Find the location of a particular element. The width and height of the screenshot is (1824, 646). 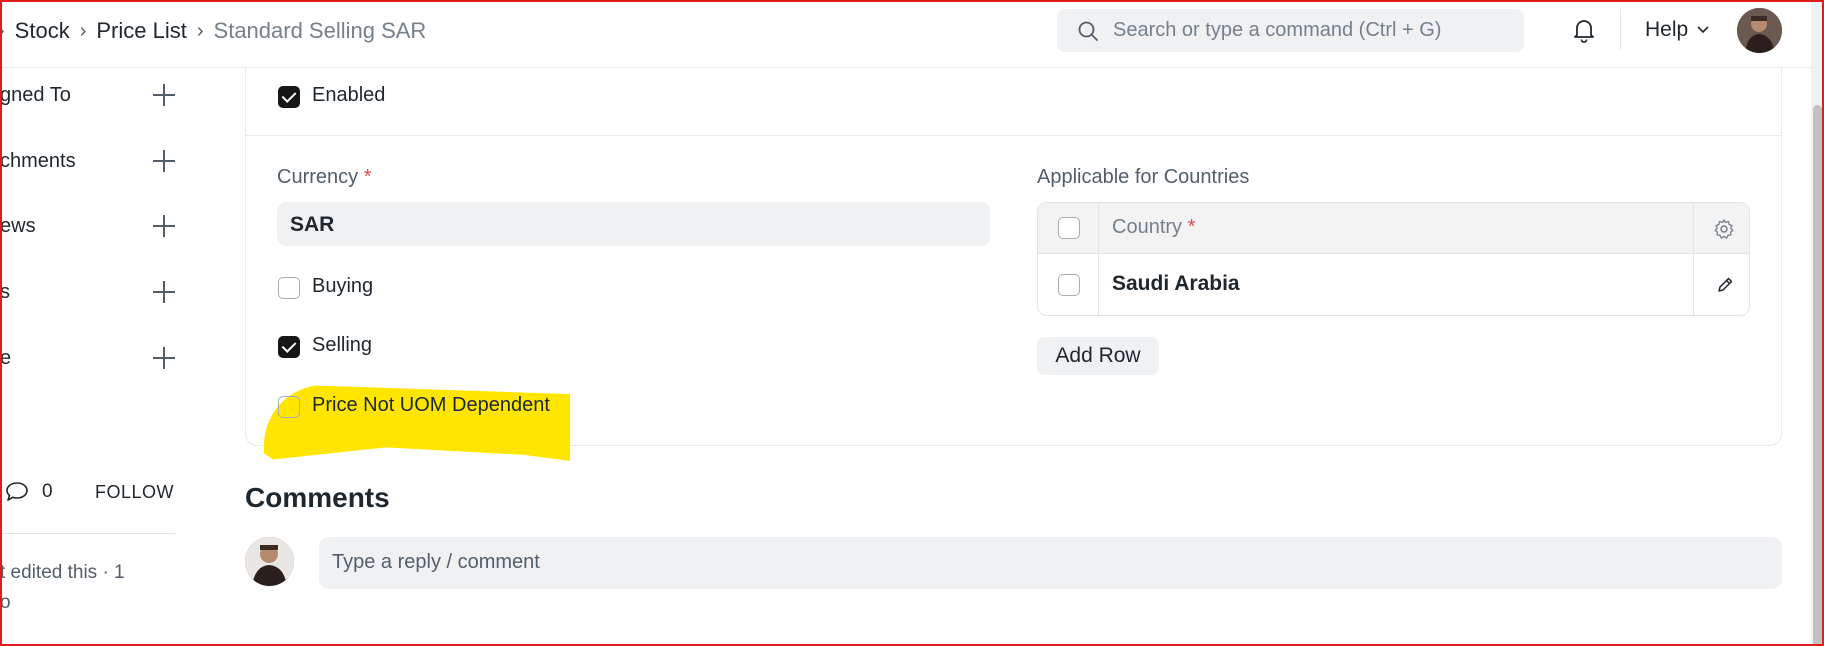

price-not-uom-dependent-label: Price Not UOM Dependent is located at coordinates (431, 405).